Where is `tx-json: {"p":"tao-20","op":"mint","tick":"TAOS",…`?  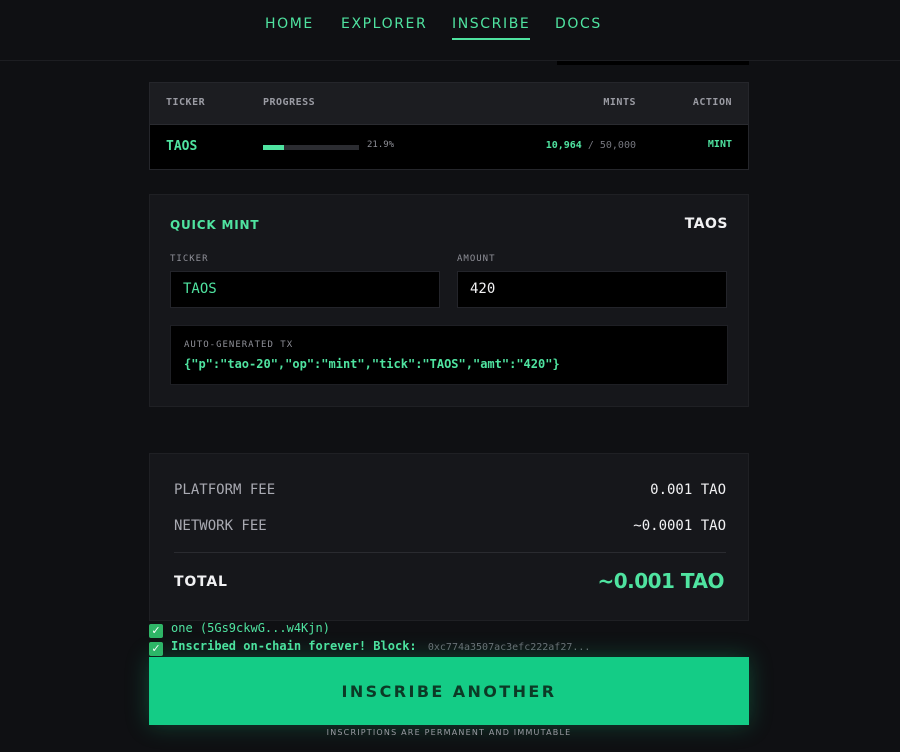 tx-json: {"p":"tao-20","op":"mint","tick":"TAOS",… is located at coordinates (372, 364).